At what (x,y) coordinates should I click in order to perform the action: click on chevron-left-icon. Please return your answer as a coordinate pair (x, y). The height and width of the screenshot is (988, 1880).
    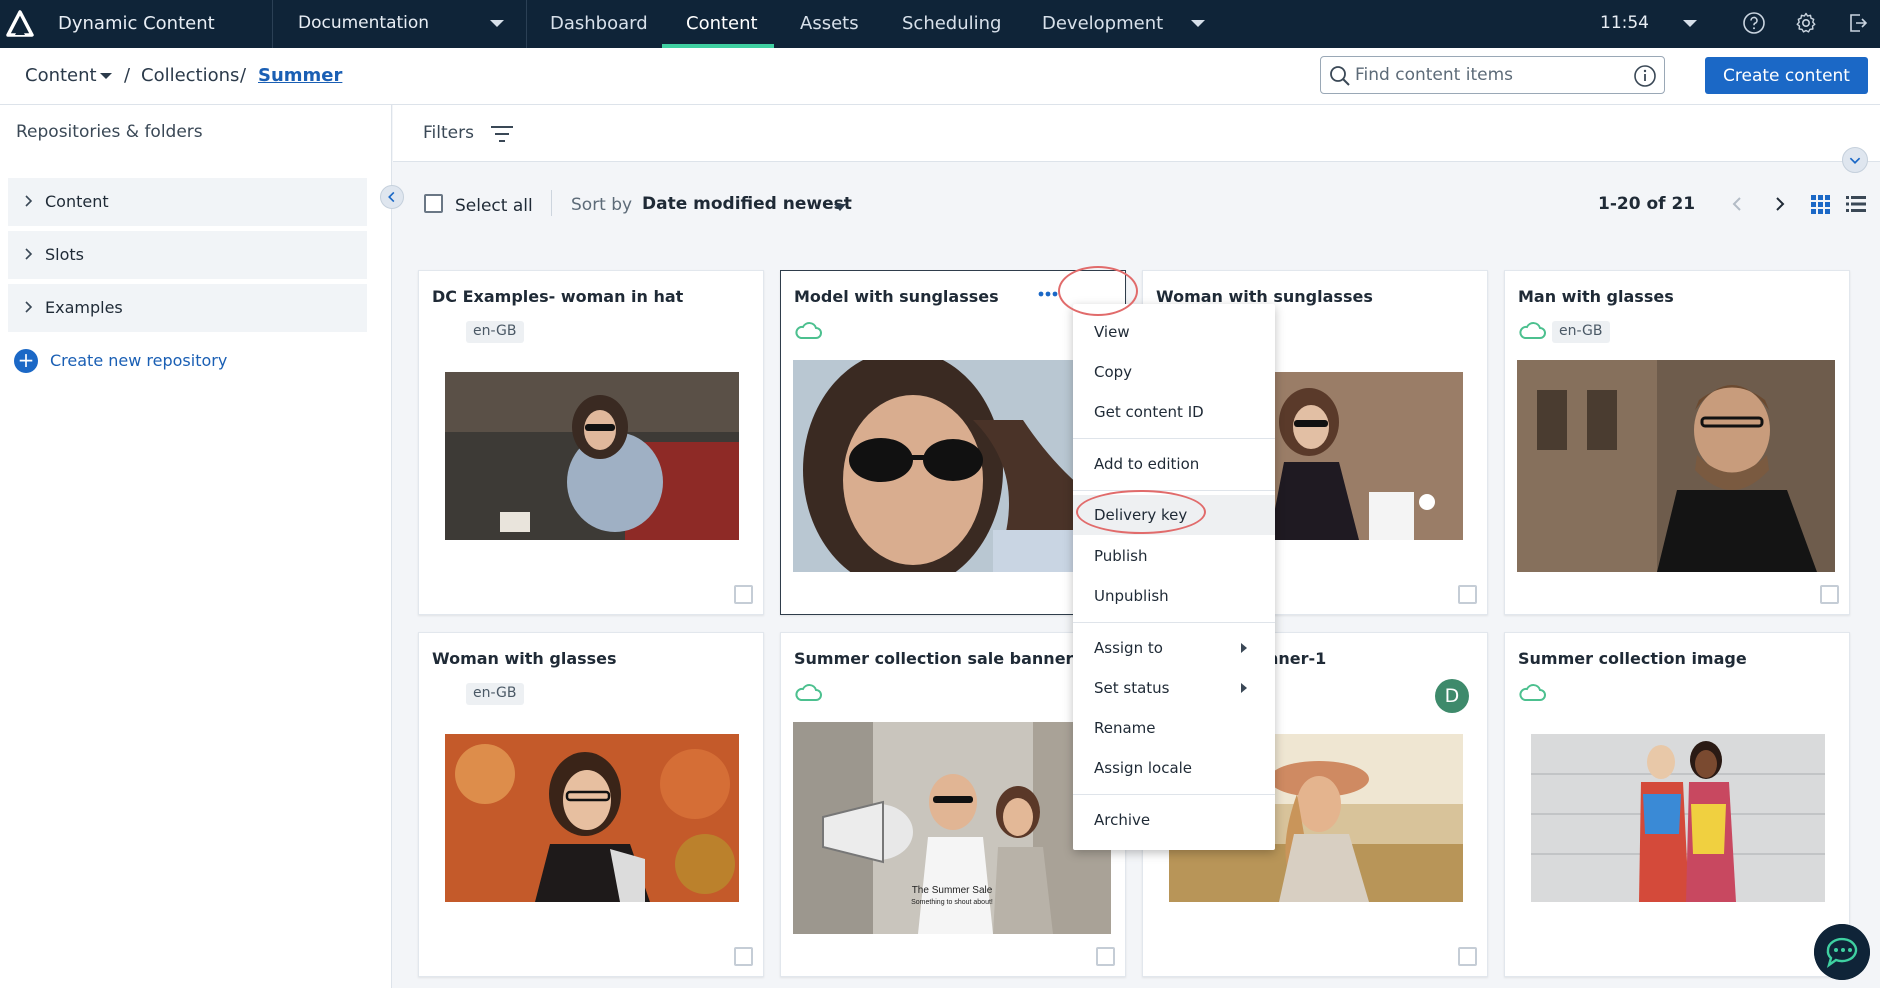
    Looking at the image, I should click on (1737, 204).